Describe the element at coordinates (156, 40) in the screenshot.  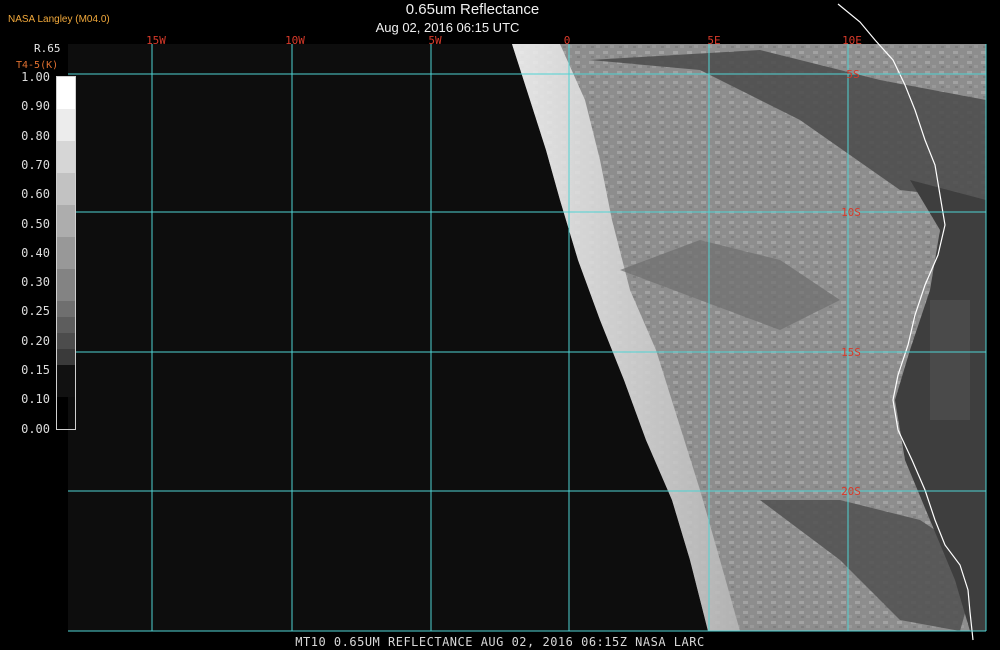
I see `lon-label-15w: 15W` at that location.